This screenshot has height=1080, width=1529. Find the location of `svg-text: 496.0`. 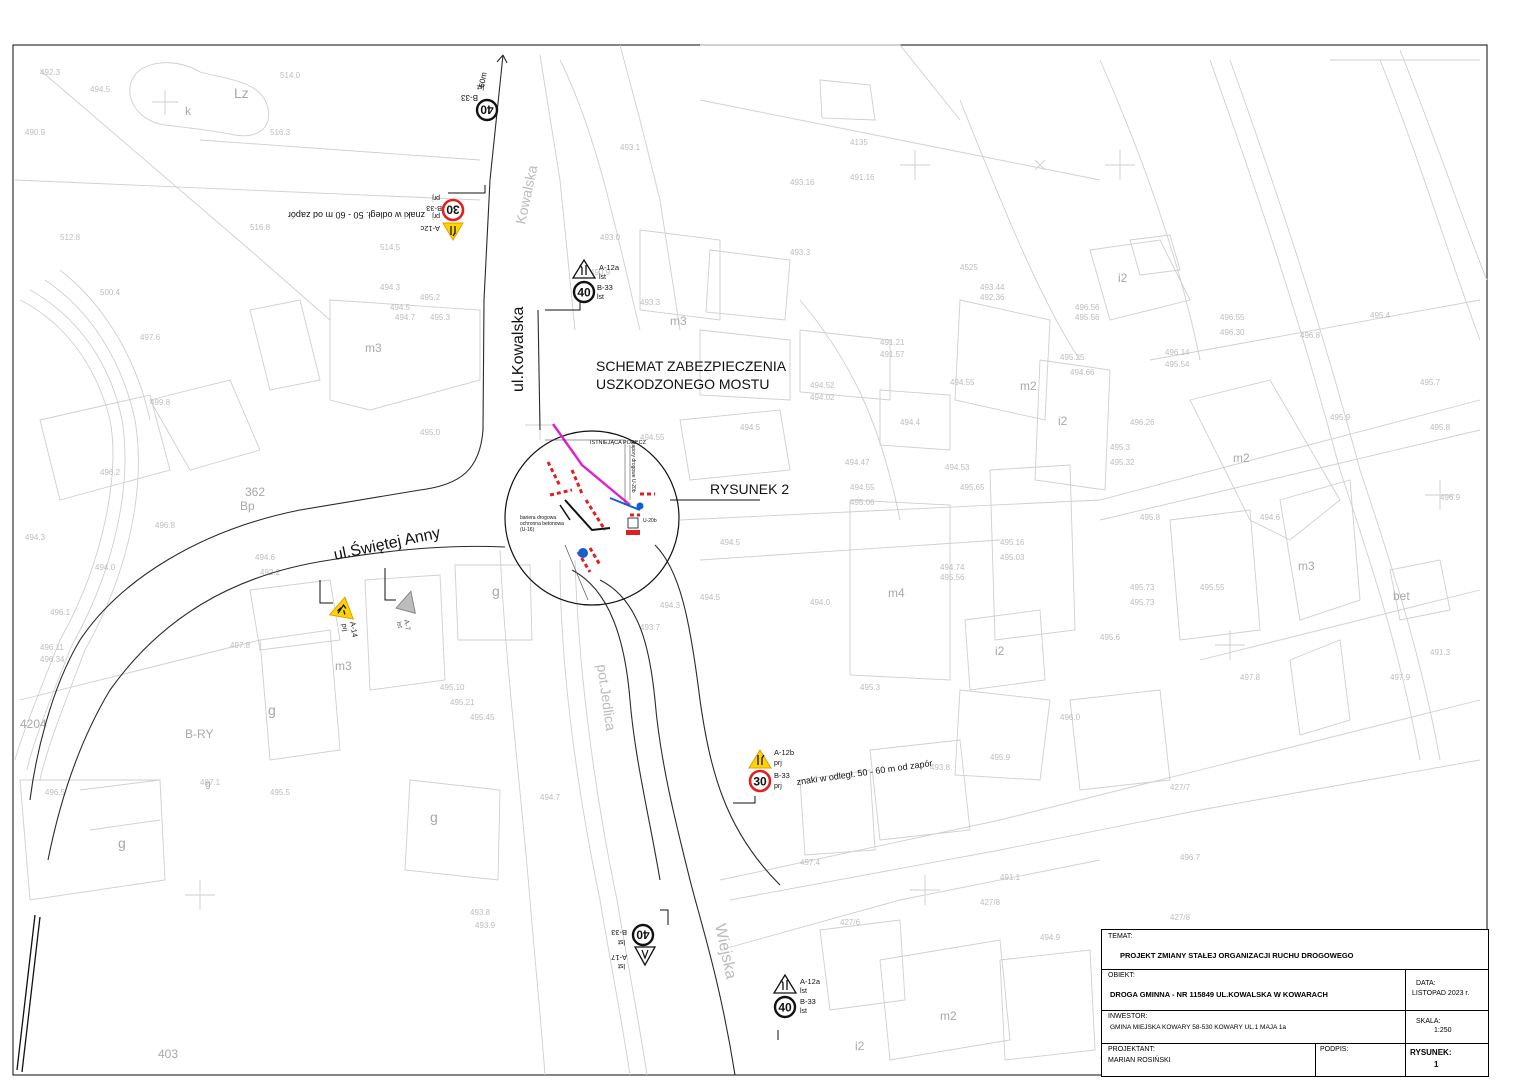

svg-text: 496.0 is located at coordinates (1070, 717).